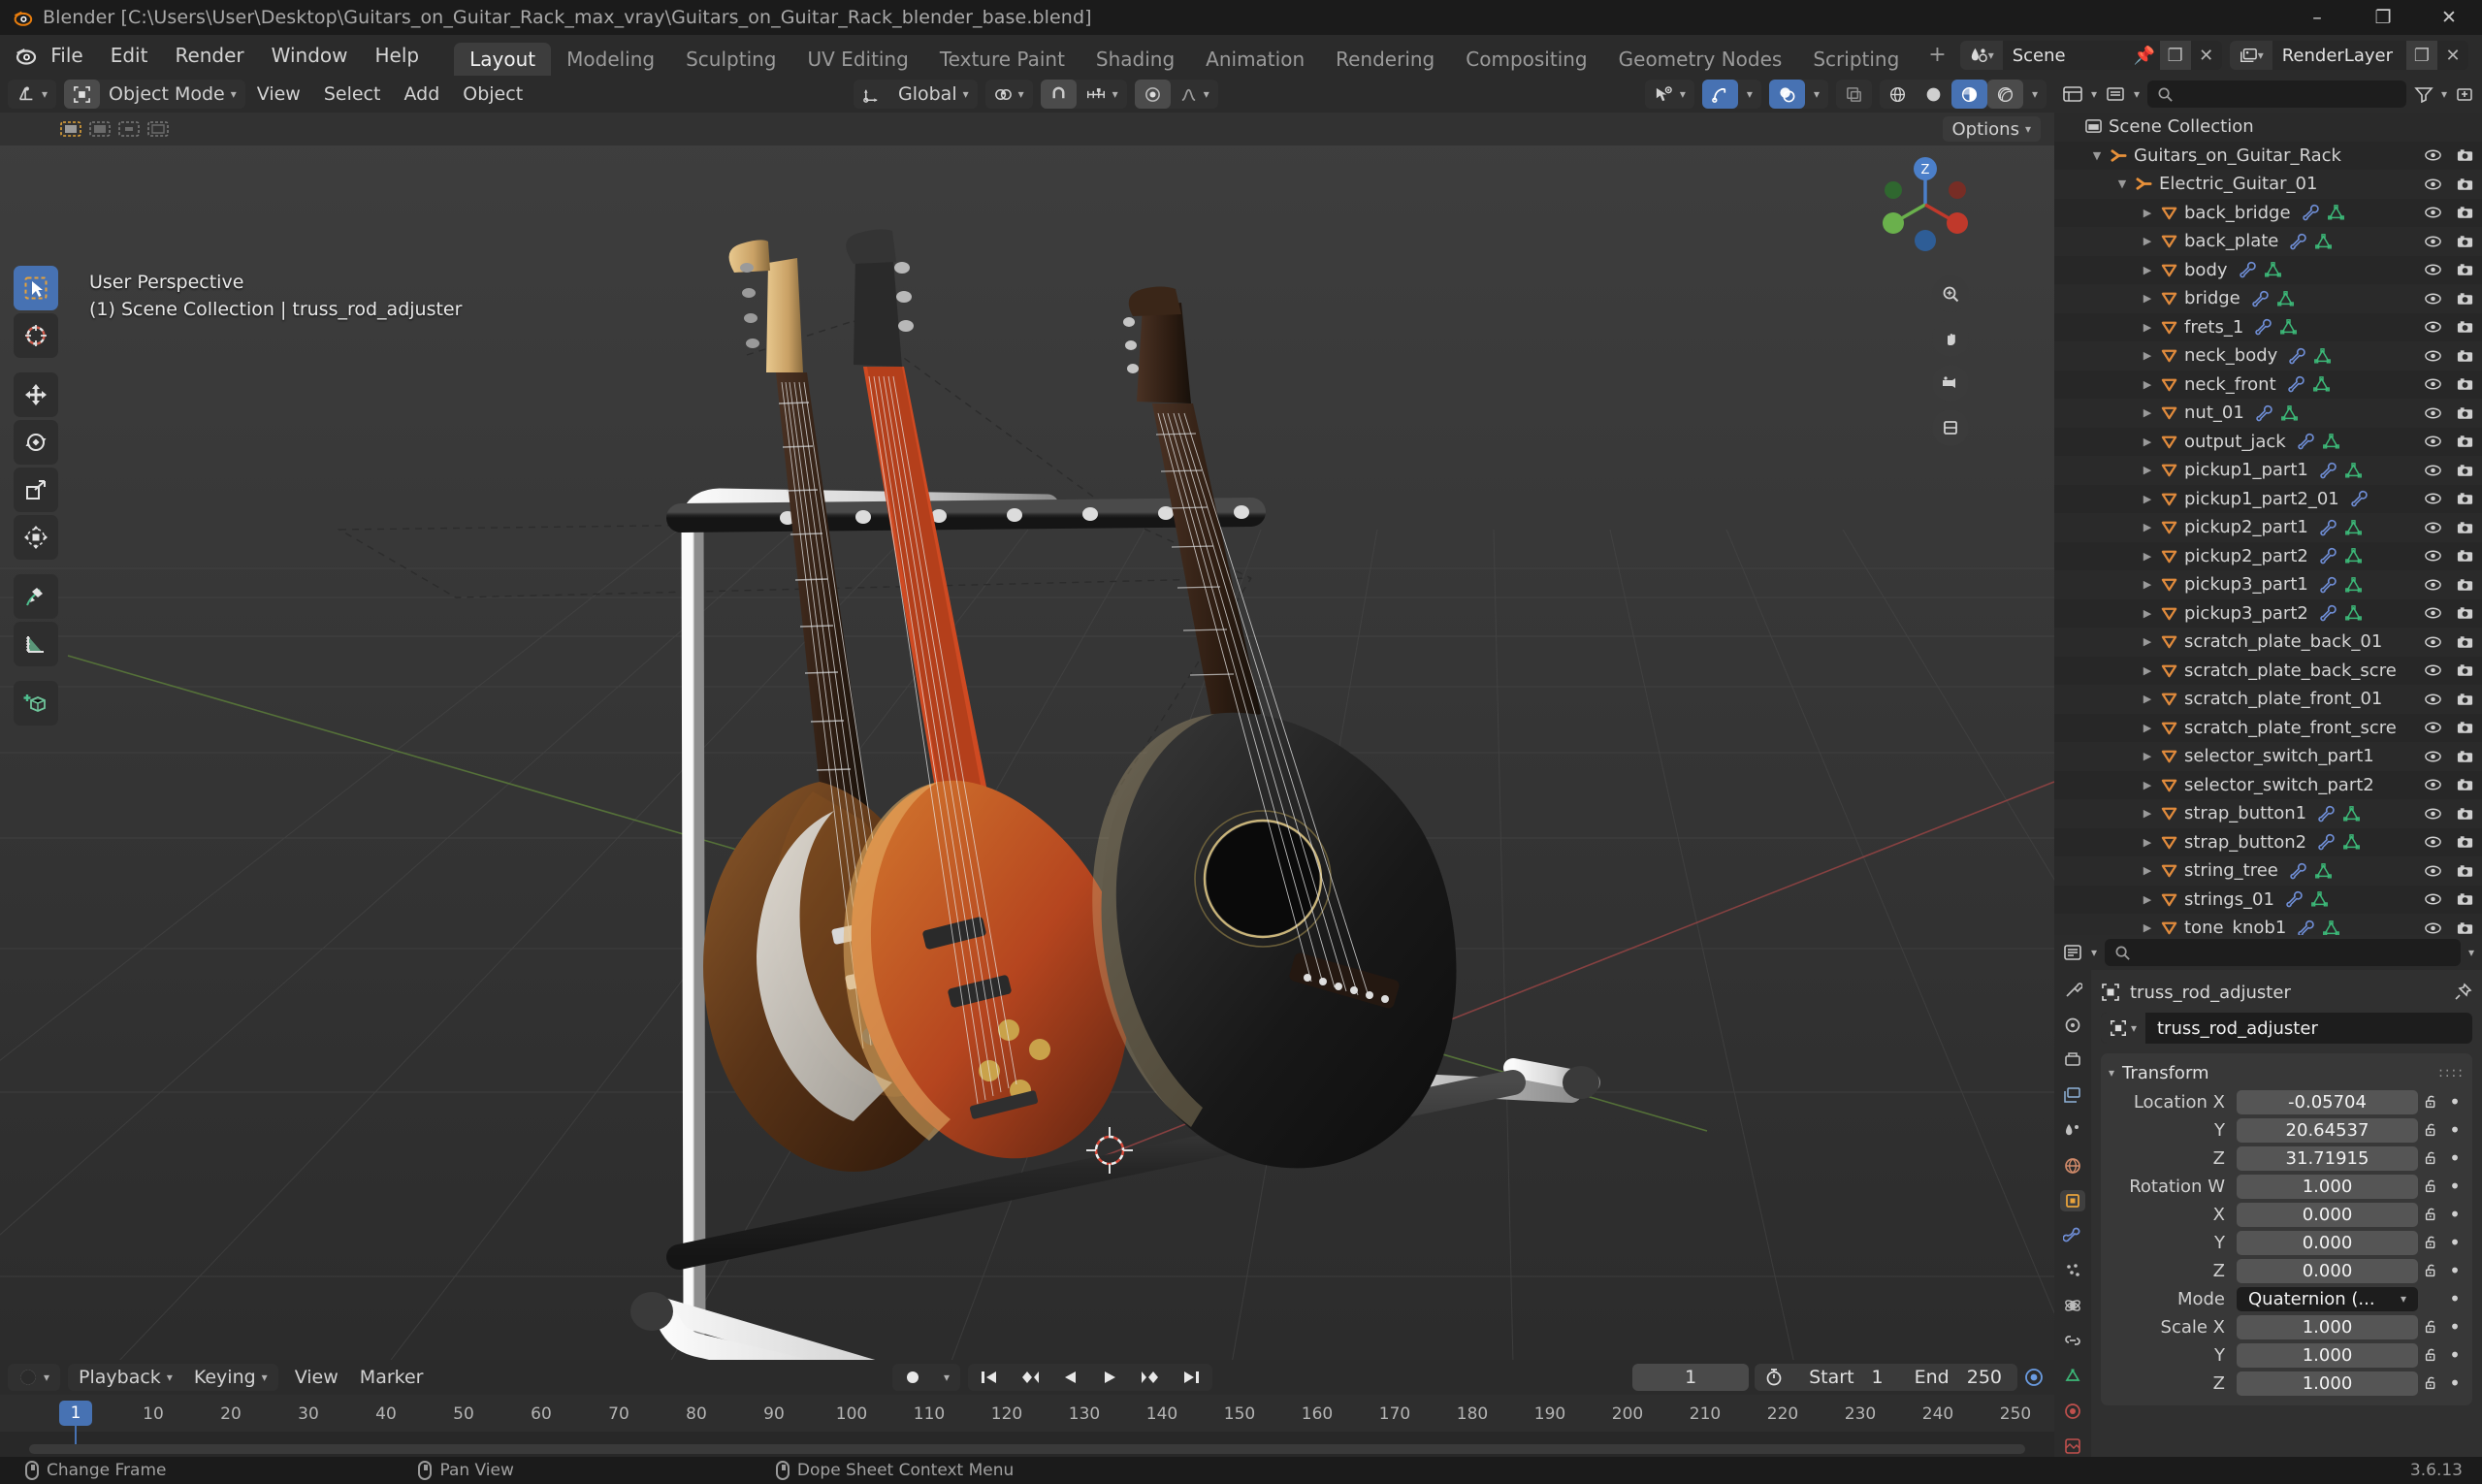  Describe the element at coordinates (2072, 1305) in the screenshot. I see `tab-physics-properties` at that location.